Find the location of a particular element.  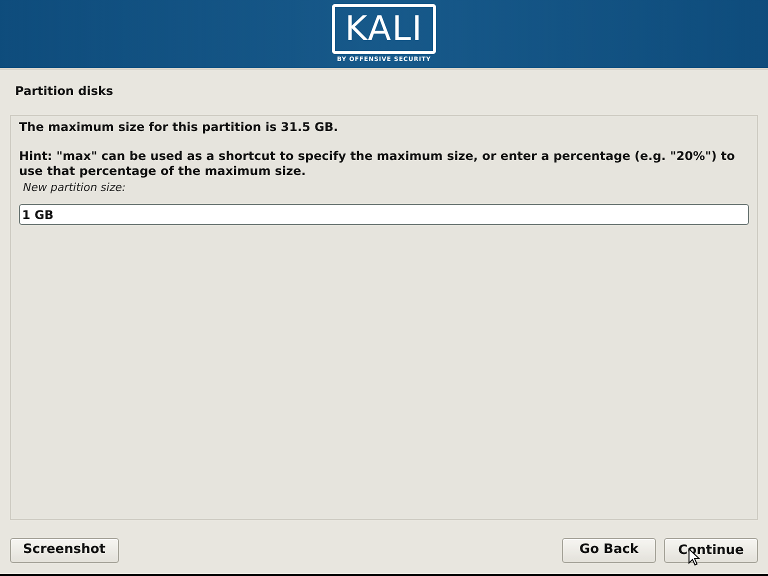

logo-text: KALI is located at coordinates (384, 29).